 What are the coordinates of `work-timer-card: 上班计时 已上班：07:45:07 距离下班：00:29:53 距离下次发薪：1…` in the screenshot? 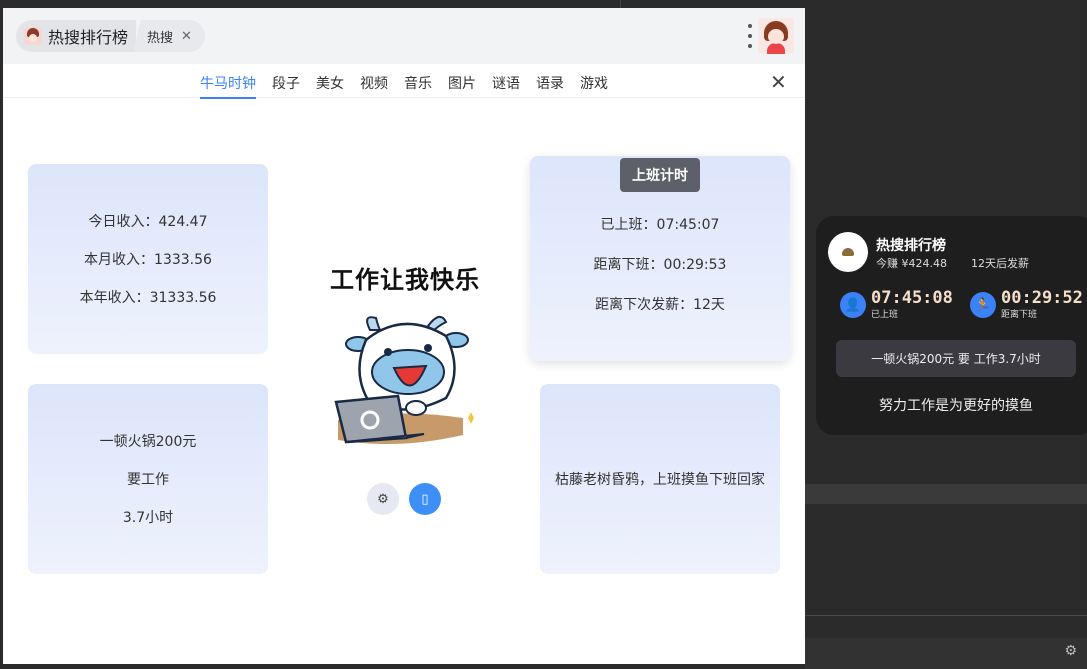 It's located at (660, 258).